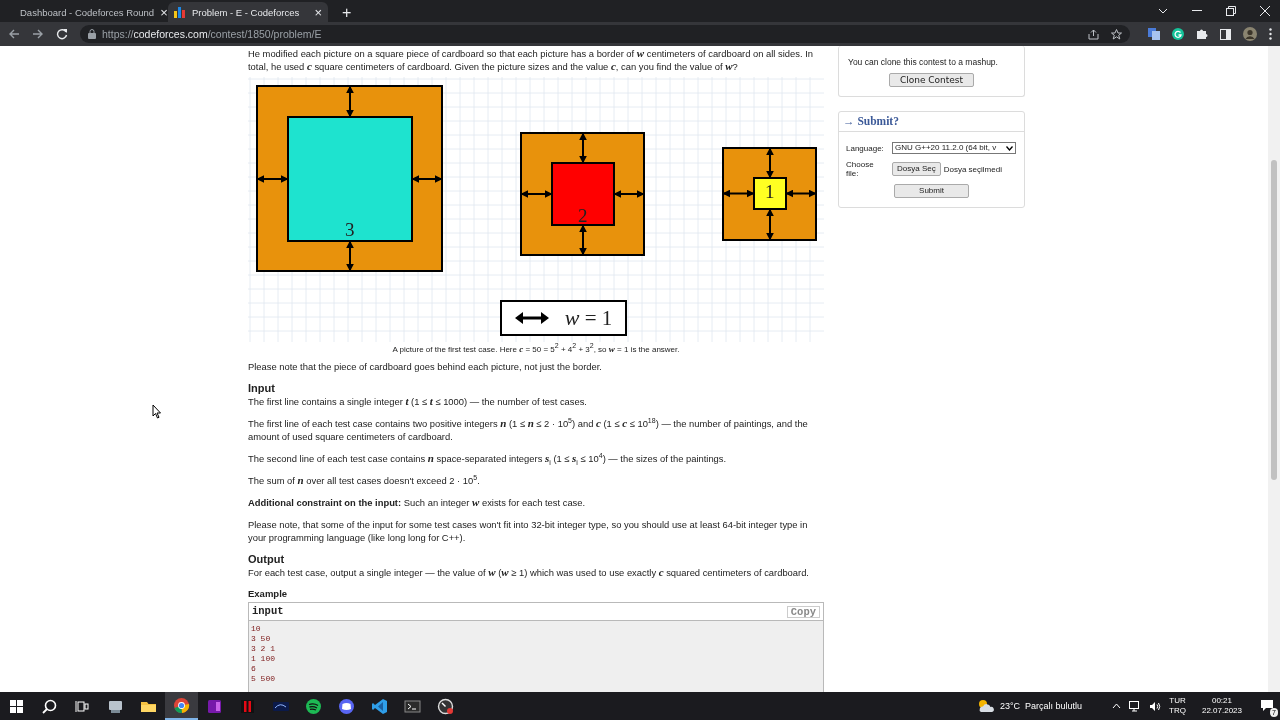 The height and width of the screenshot is (720, 1280). What do you see at coordinates (445, 706) in the screenshot?
I see `gauge-icon` at bounding box center [445, 706].